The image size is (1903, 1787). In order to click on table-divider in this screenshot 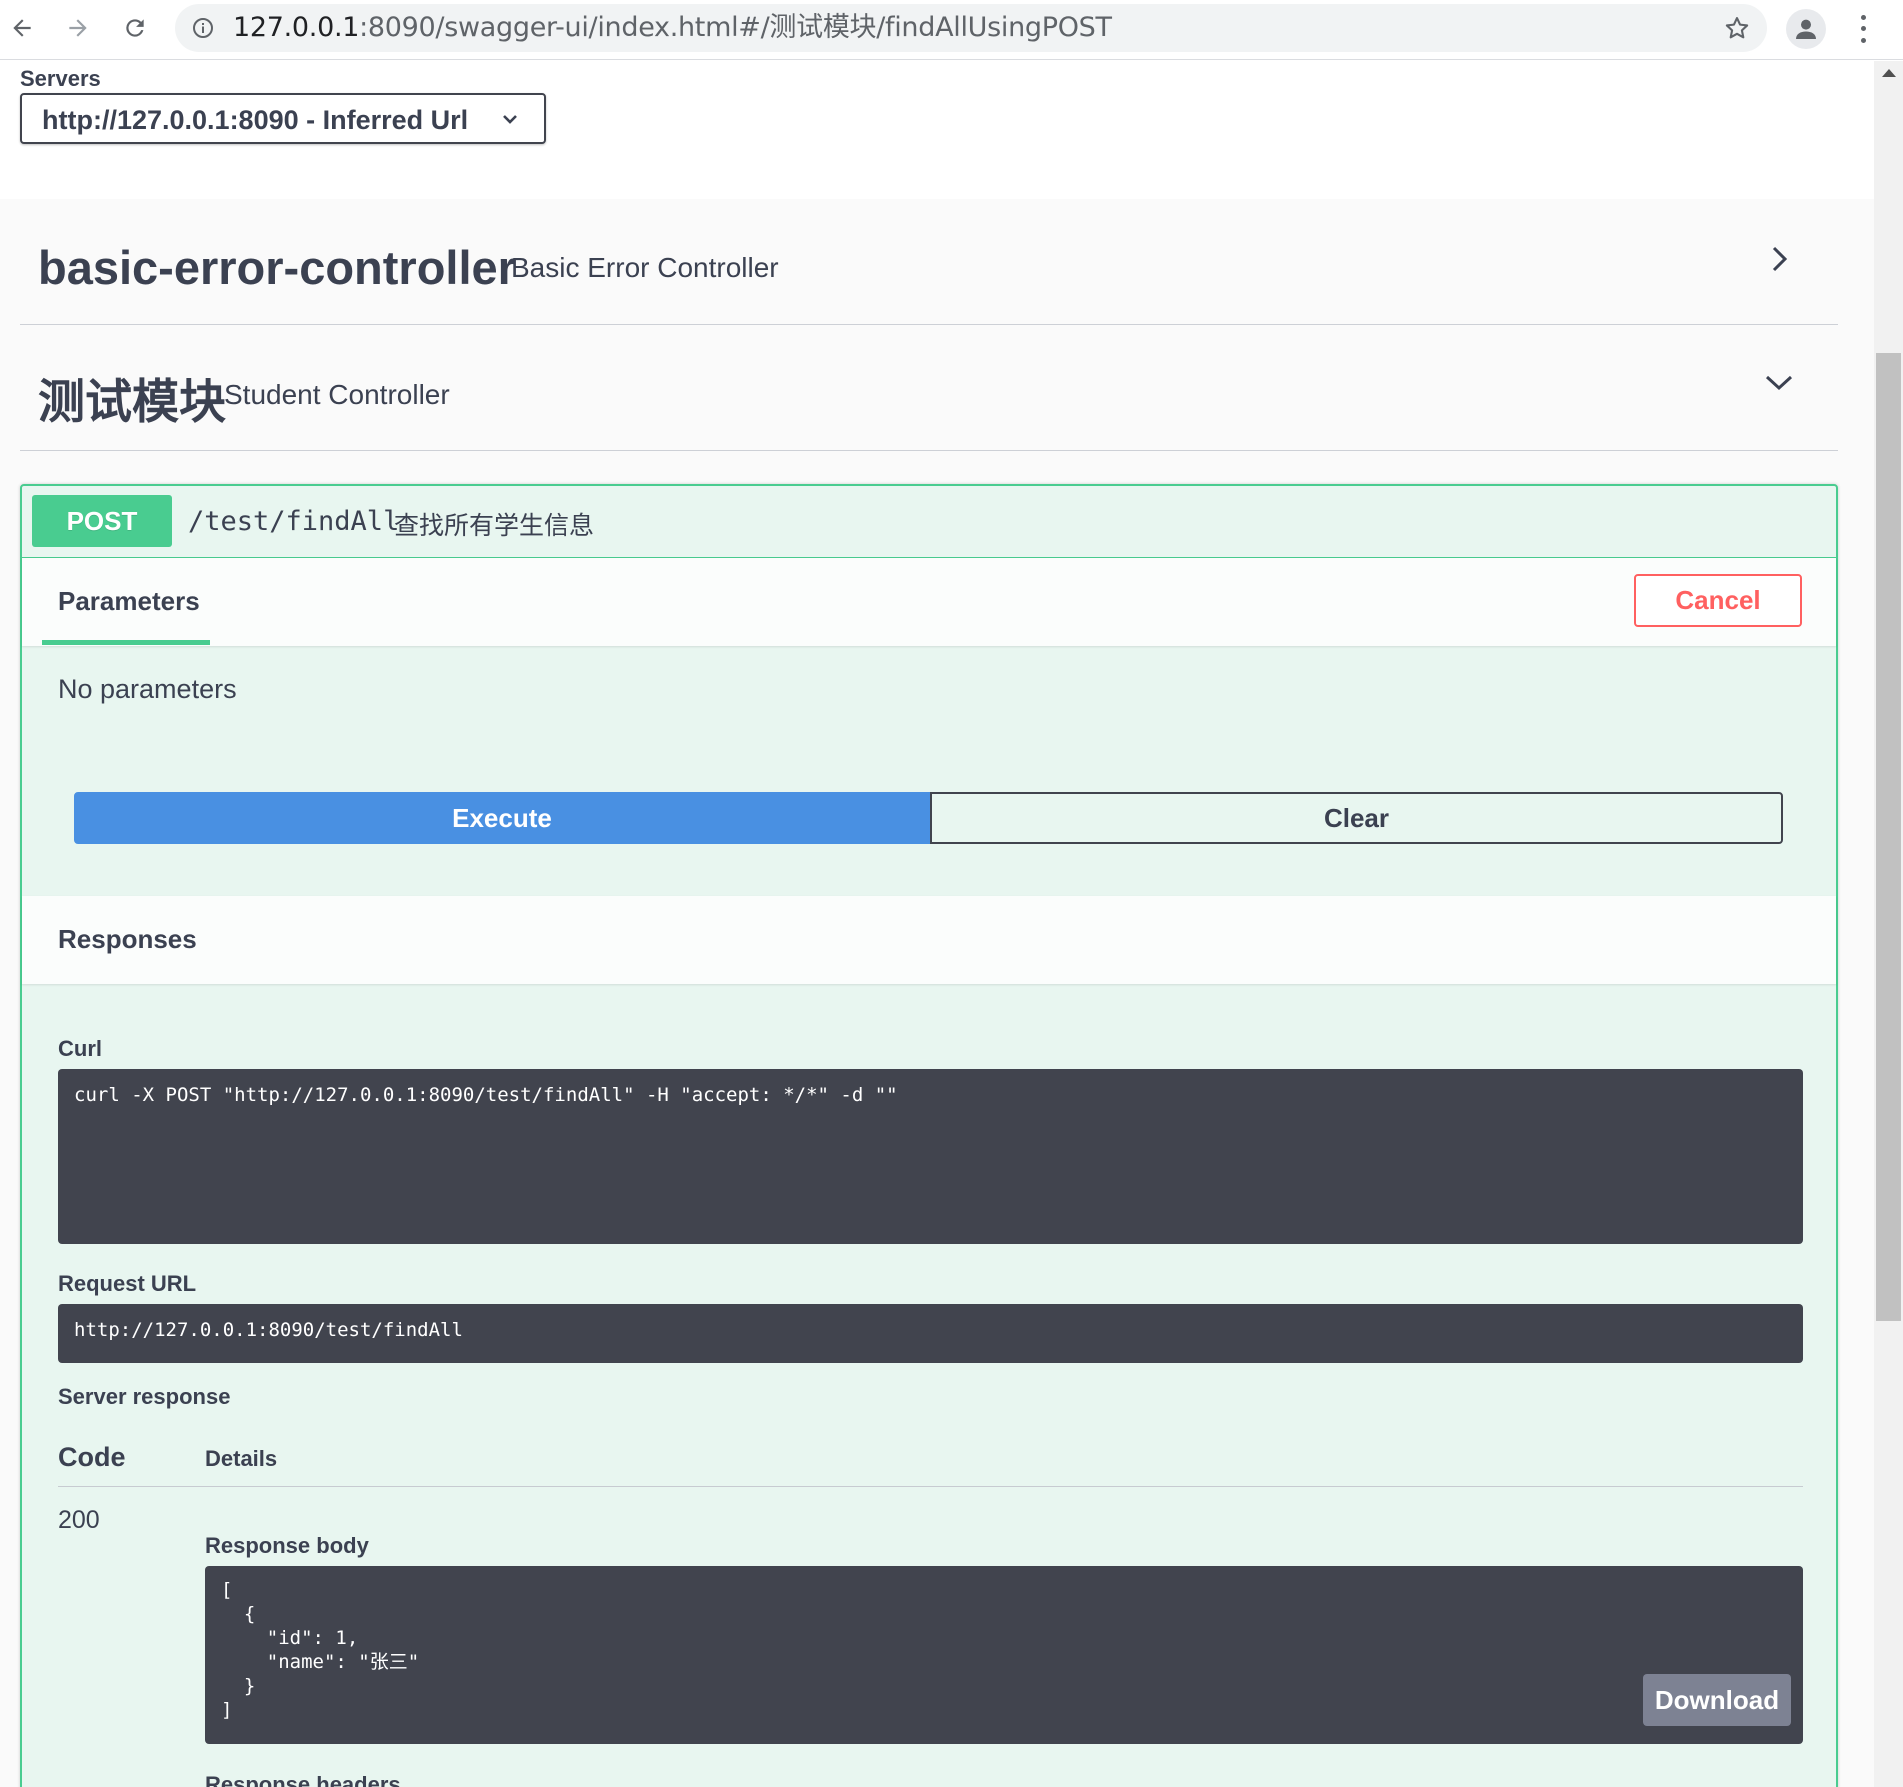, I will do `click(930, 1486)`.